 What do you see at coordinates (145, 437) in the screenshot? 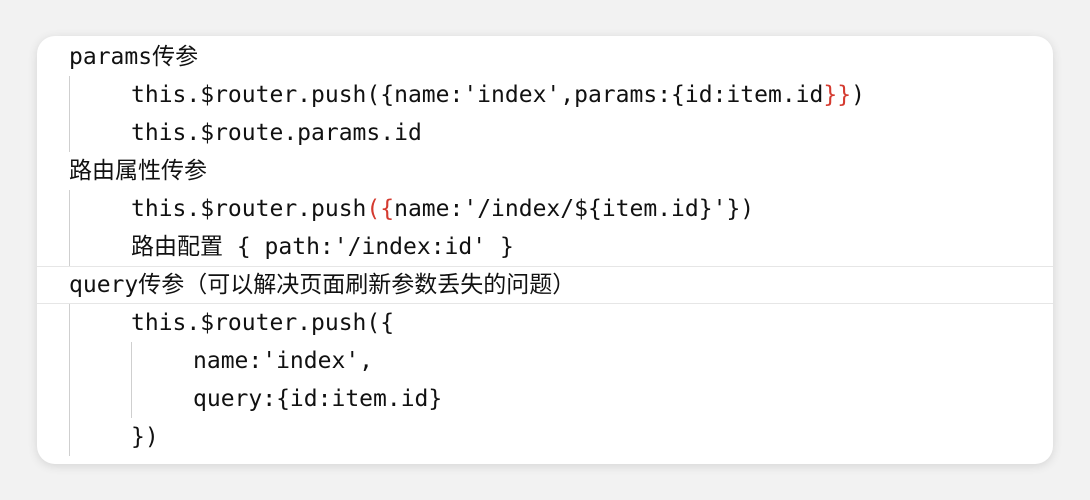
I see `line-text: })` at bounding box center [145, 437].